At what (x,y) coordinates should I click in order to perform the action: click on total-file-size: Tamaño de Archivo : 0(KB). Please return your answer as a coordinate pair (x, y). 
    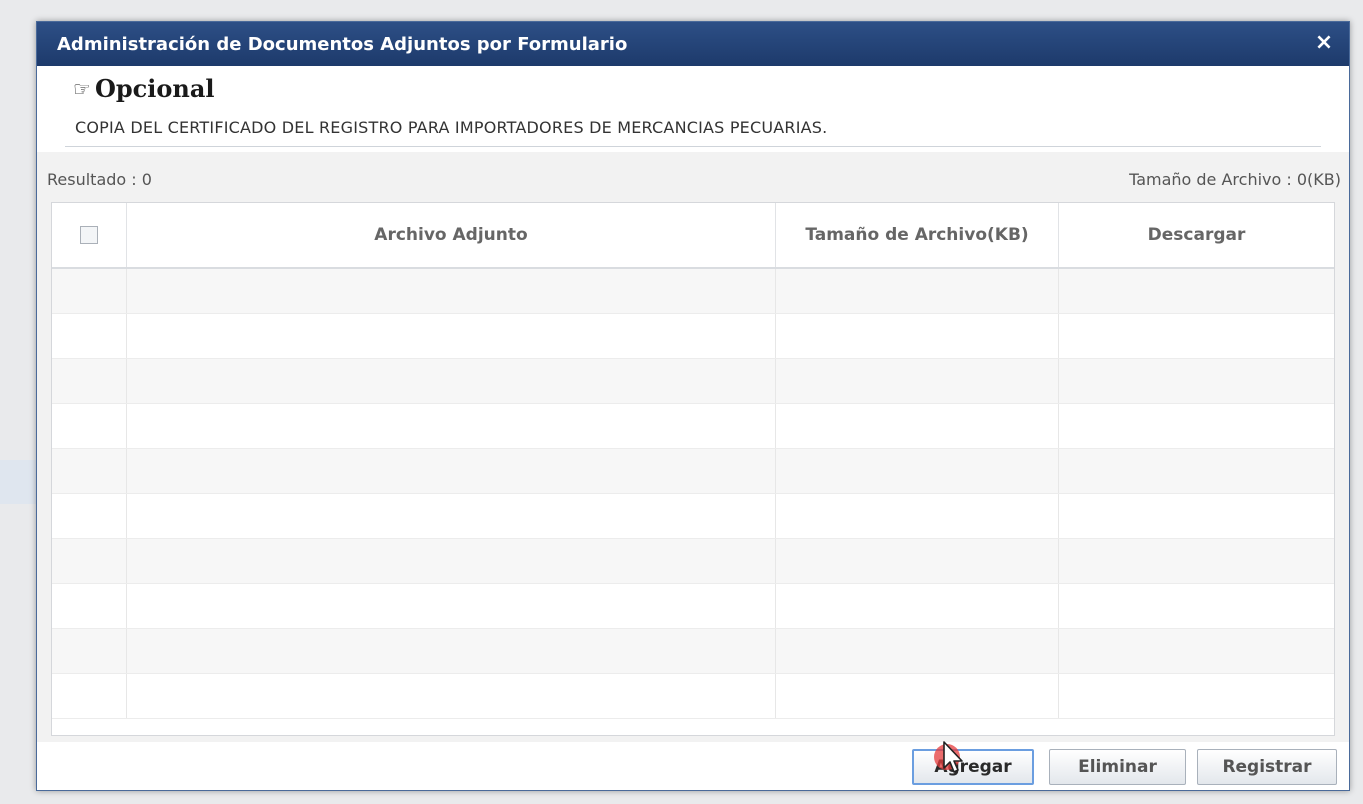
    Looking at the image, I should click on (1235, 179).